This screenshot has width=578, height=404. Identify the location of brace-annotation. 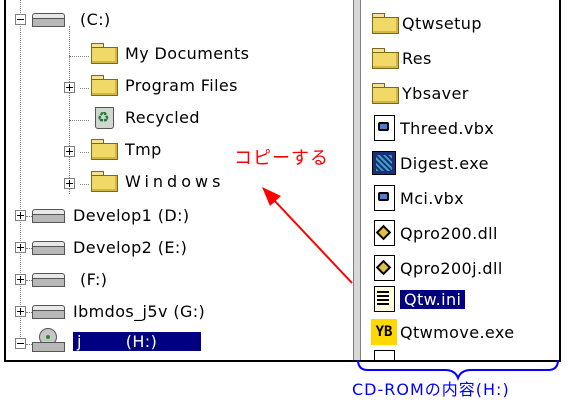
(458, 370).